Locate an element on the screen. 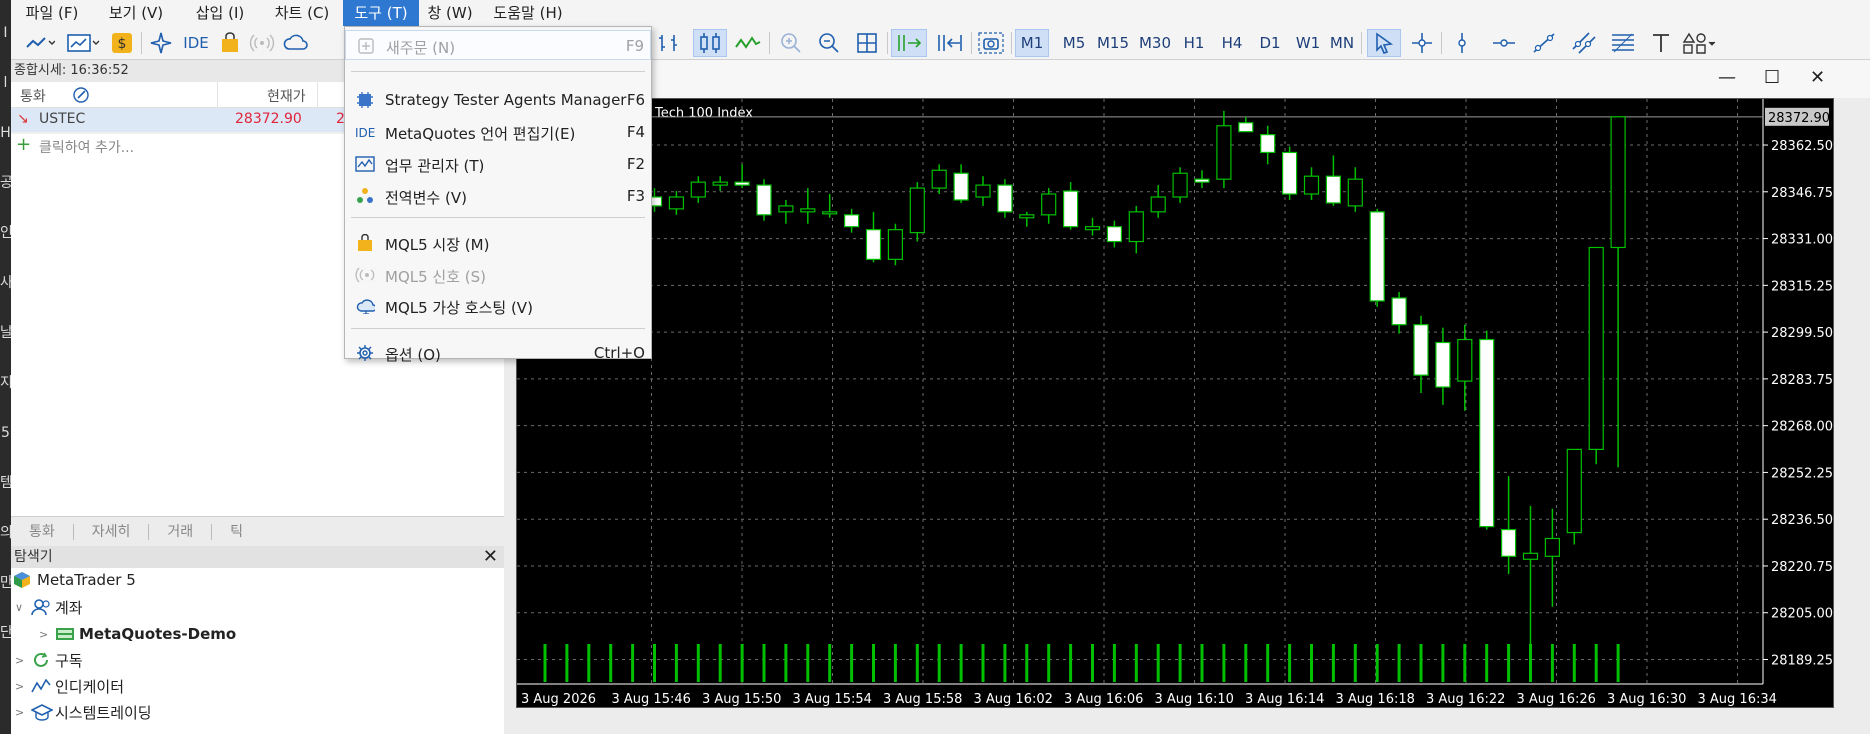 This screenshot has width=1870, height=734. global-variables-icon is located at coordinates (365, 196).